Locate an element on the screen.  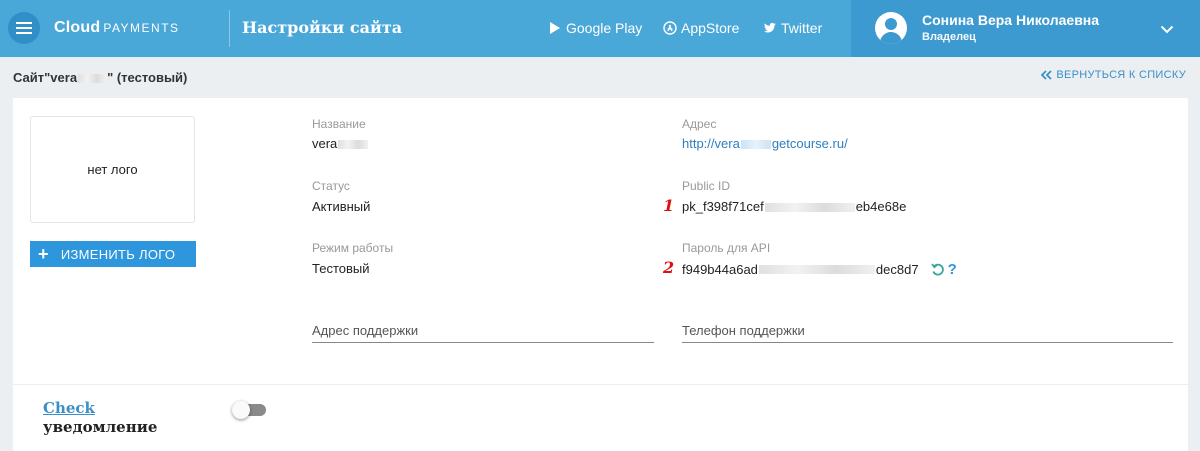
google-play-label: Google Play is located at coordinates (604, 28).